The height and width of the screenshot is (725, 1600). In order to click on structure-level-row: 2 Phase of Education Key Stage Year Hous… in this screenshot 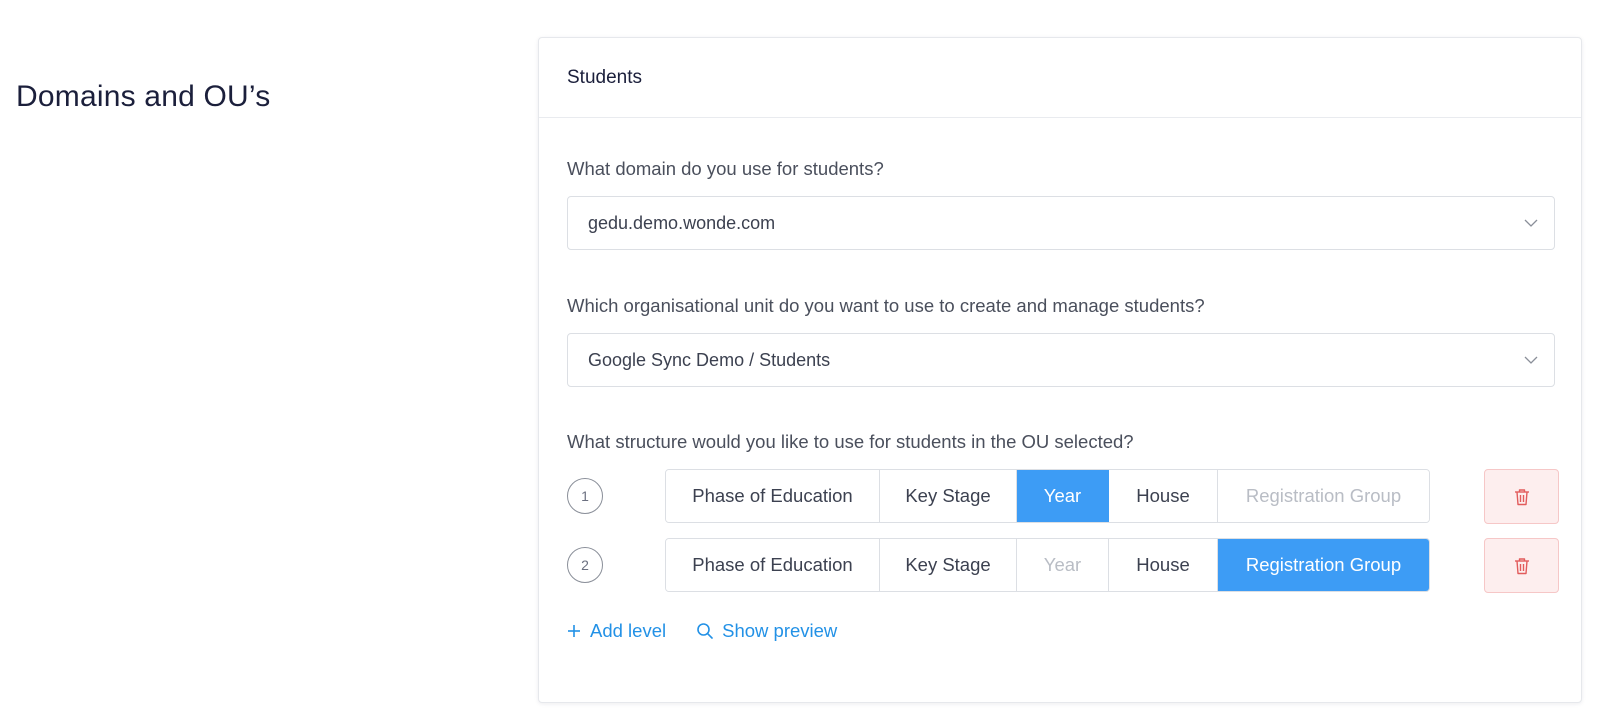, I will do `click(1063, 565)`.